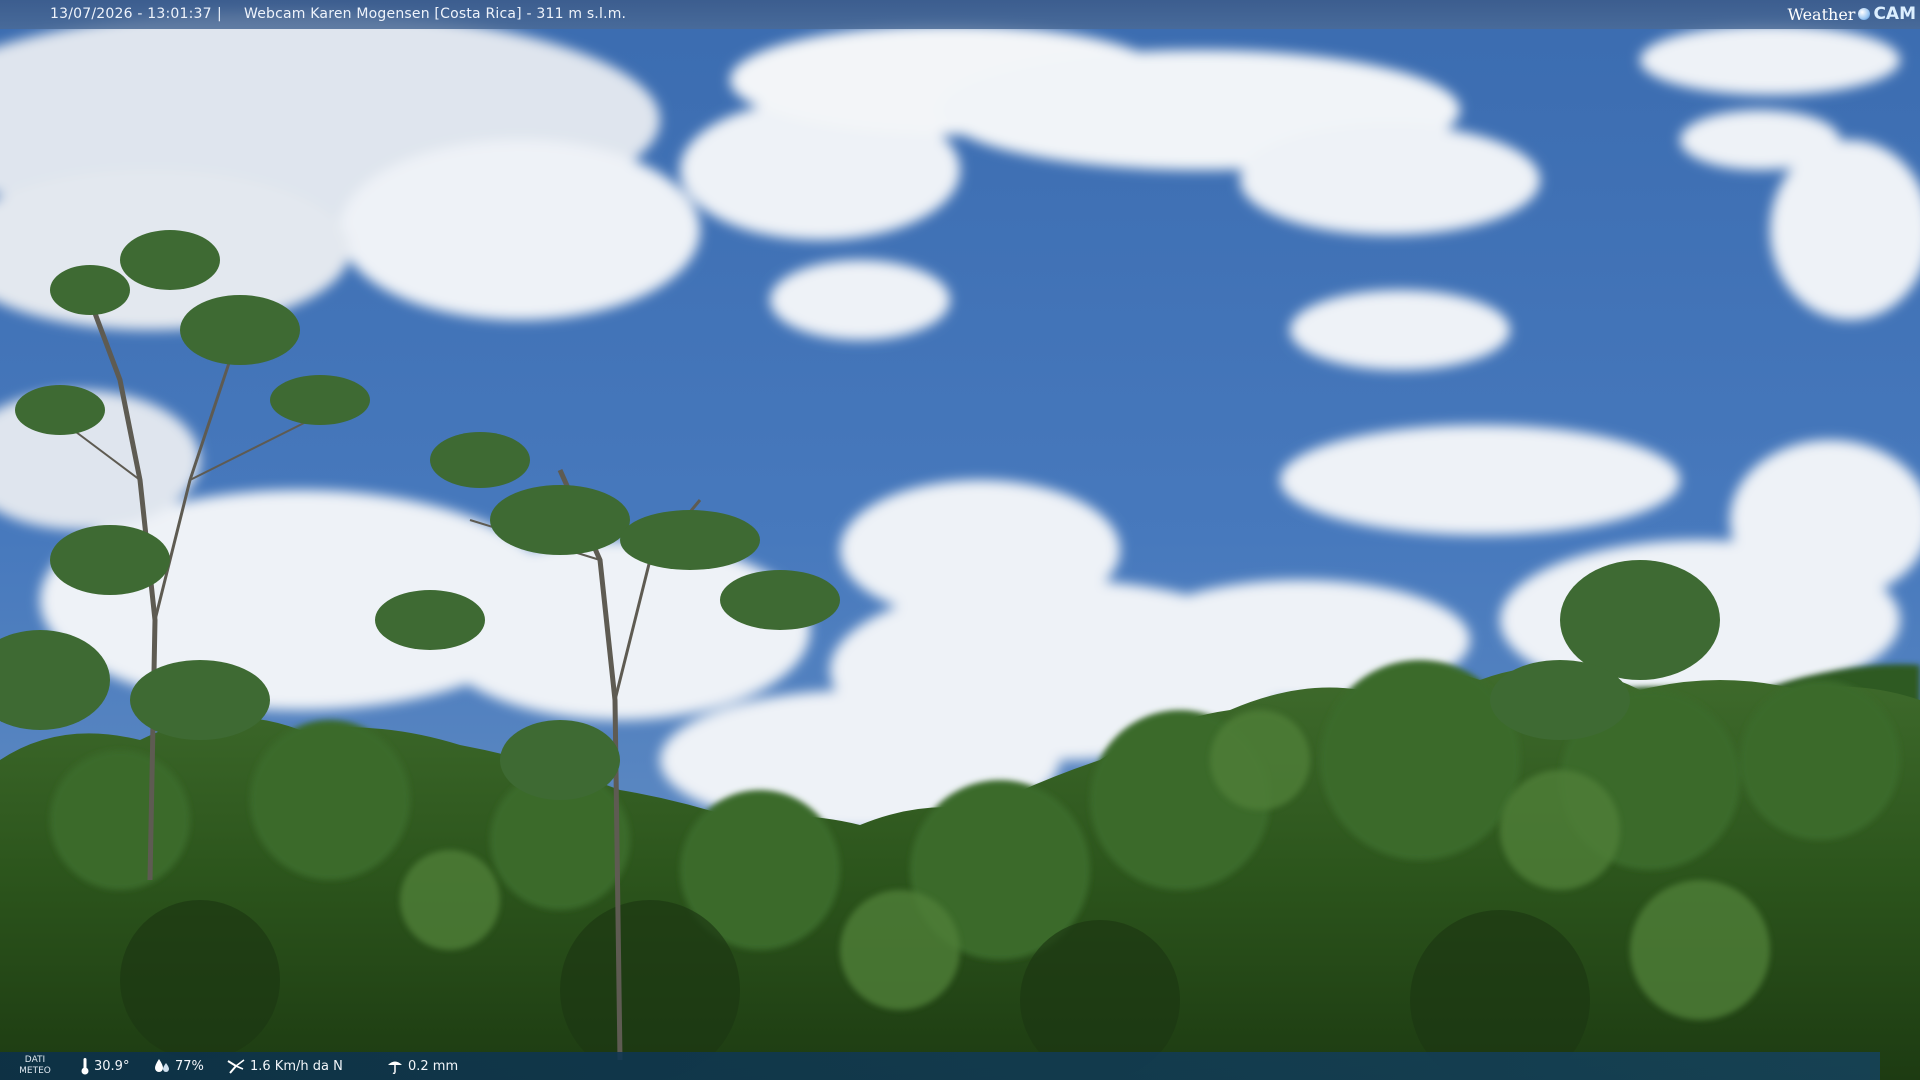  Describe the element at coordinates (296, 1066) in the screenshot. I see `wind-value: 1.6 Km/h da N` at that location.